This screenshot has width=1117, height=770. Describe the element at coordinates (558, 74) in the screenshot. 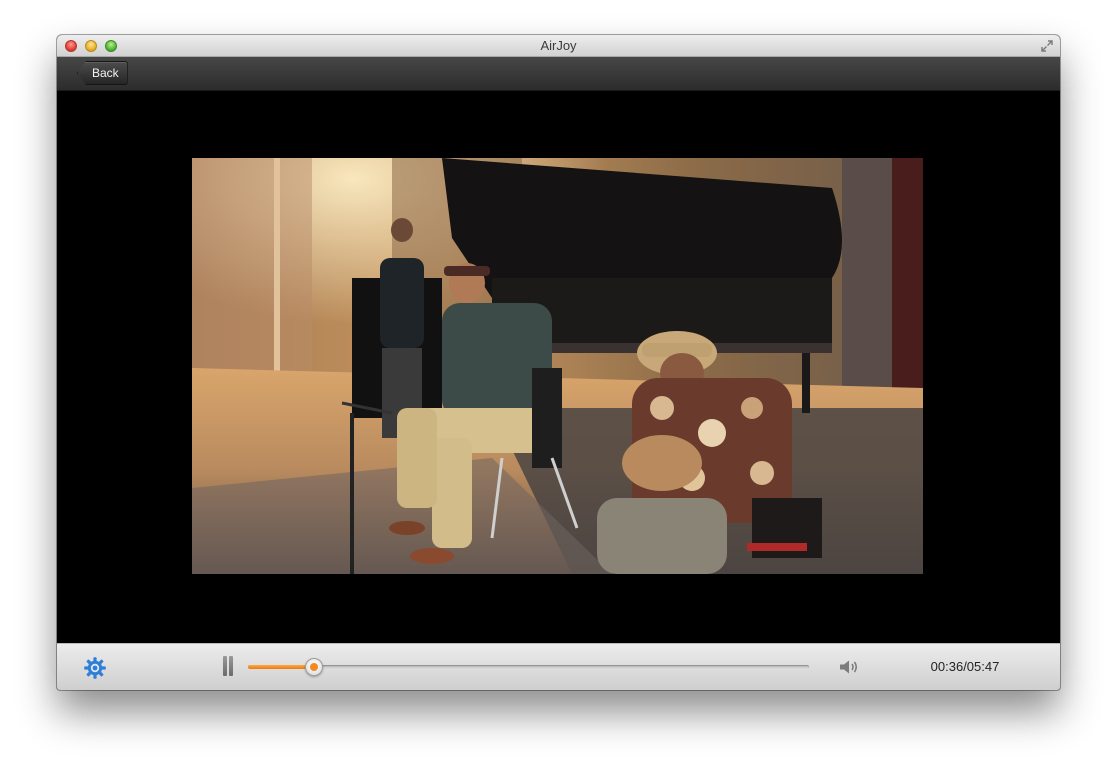

I see `toolbar: Back` at that location.